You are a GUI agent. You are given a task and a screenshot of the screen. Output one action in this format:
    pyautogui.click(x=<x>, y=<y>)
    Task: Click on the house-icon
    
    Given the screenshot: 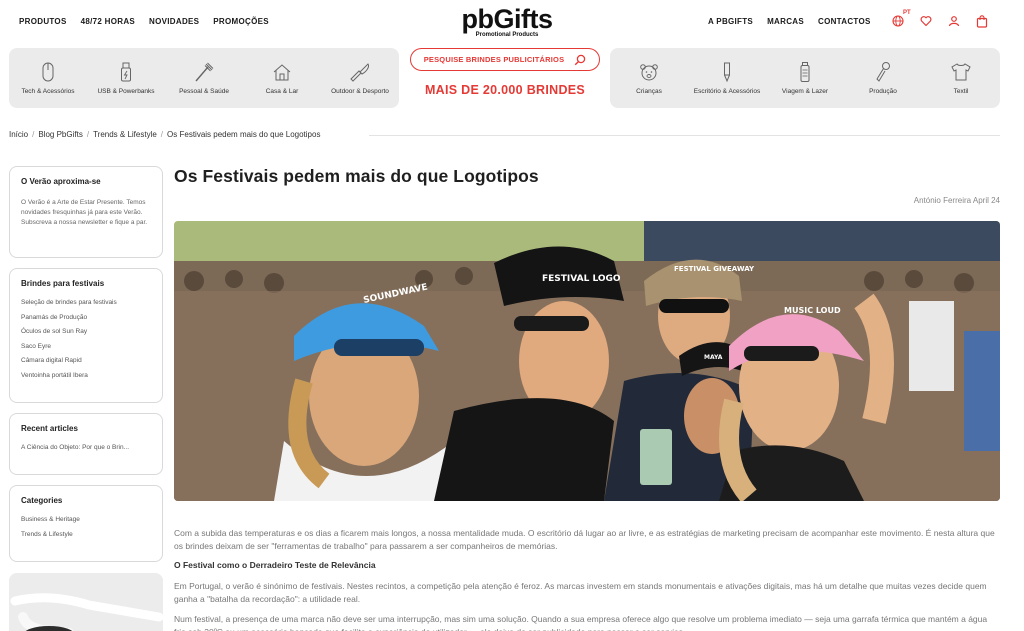 What is the action you would take?
    pyautogui.click(x=282, y=71)
    